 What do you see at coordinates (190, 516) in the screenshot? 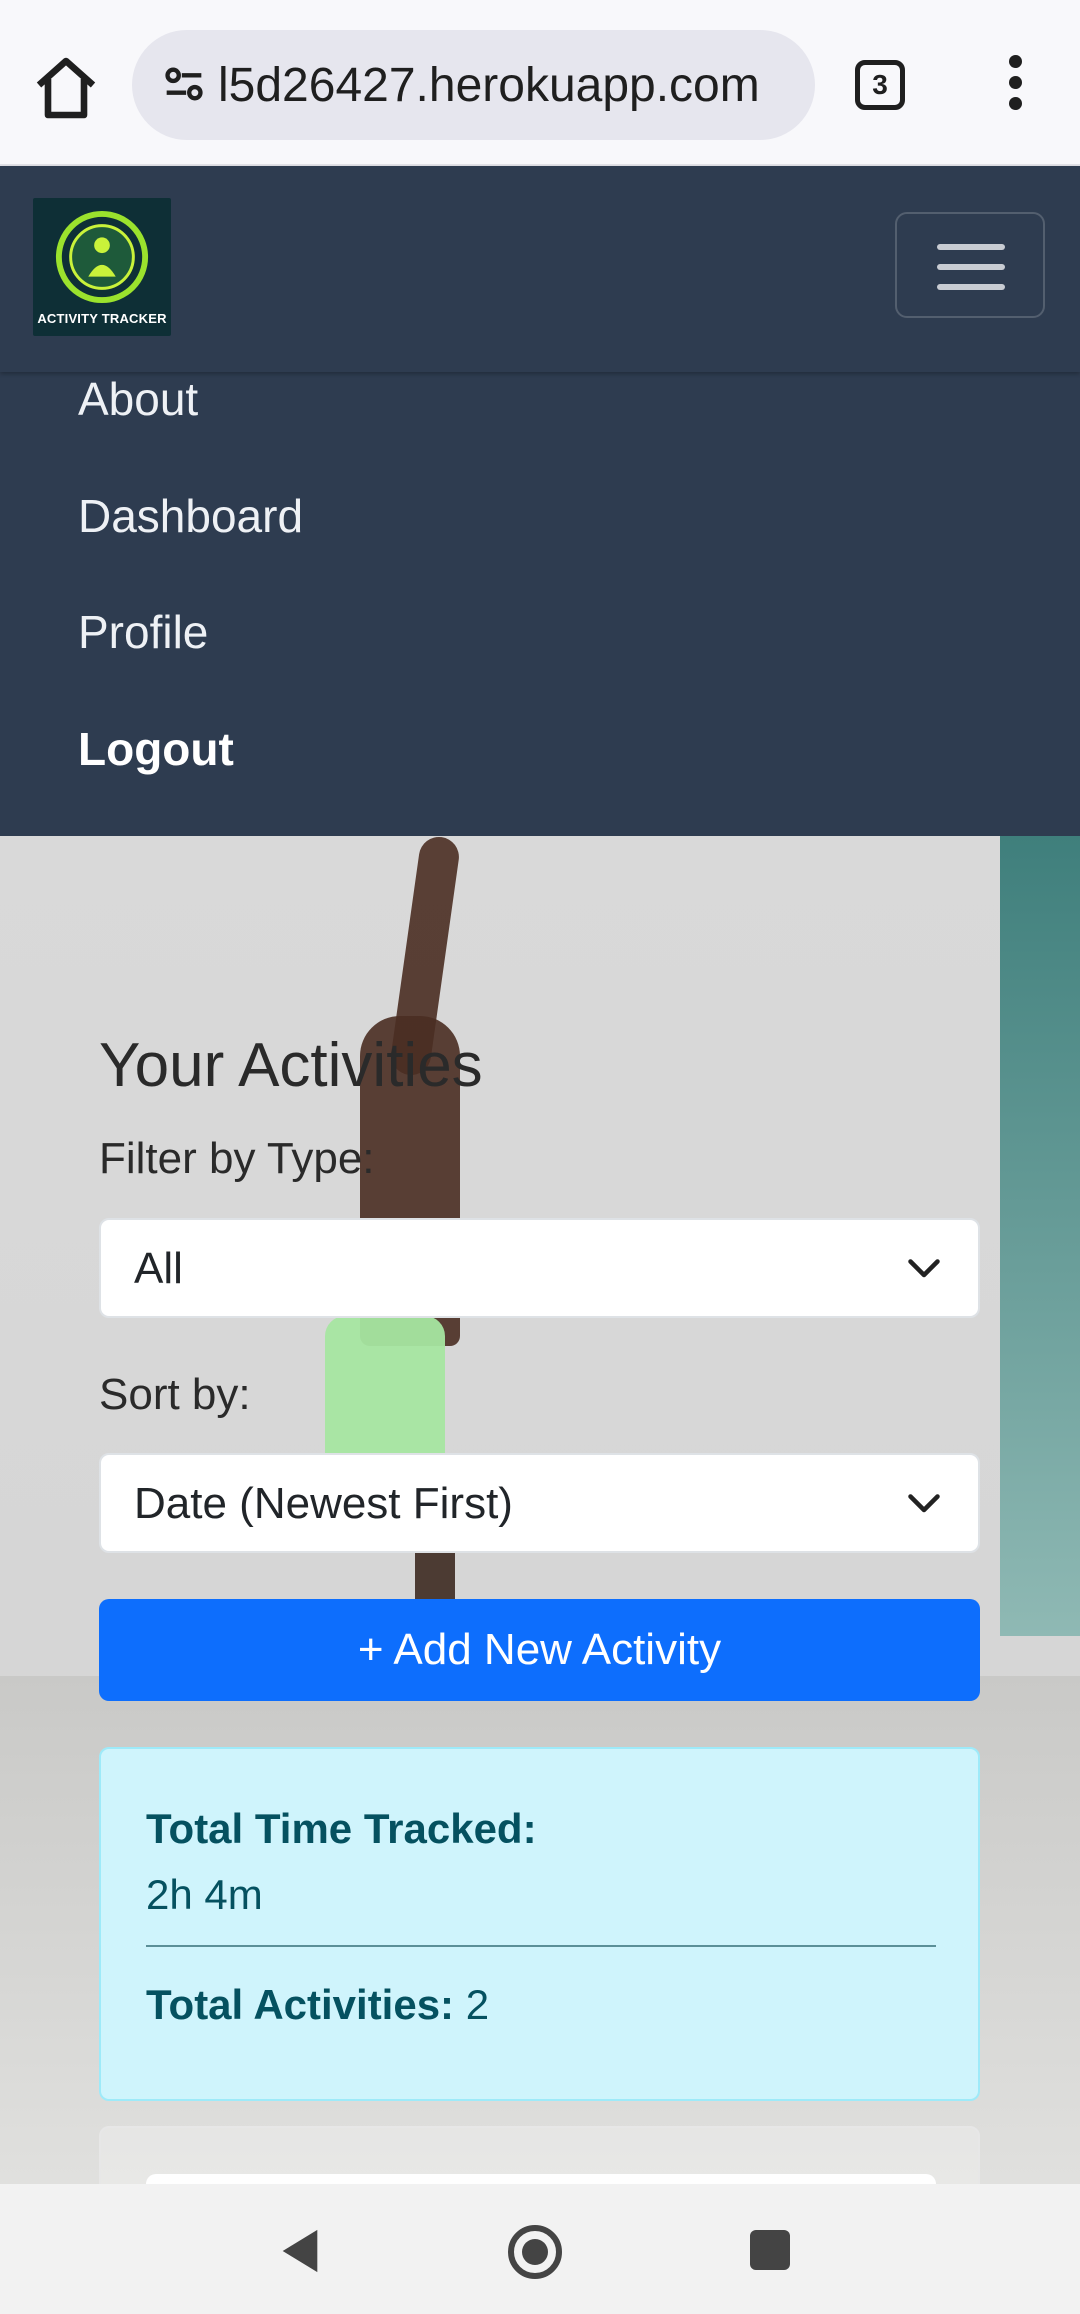
I see `nav-link-dashboard: Dashboard` at bounding box center [190, 516].